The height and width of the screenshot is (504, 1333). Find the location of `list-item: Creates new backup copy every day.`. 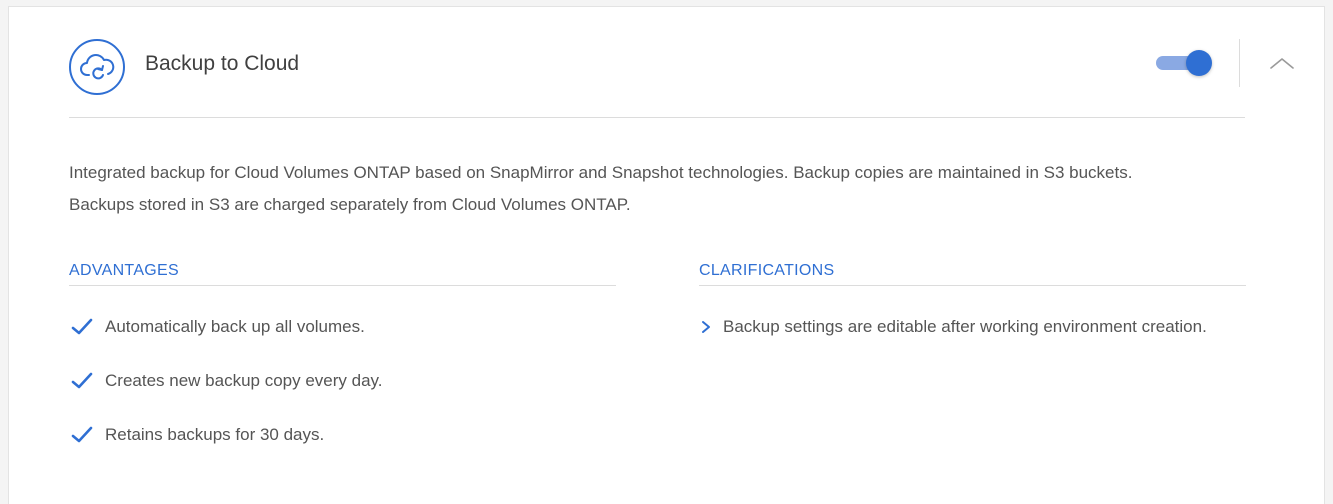

list-item: Creates new backup copy every day. is located at coordinates (342, 381).